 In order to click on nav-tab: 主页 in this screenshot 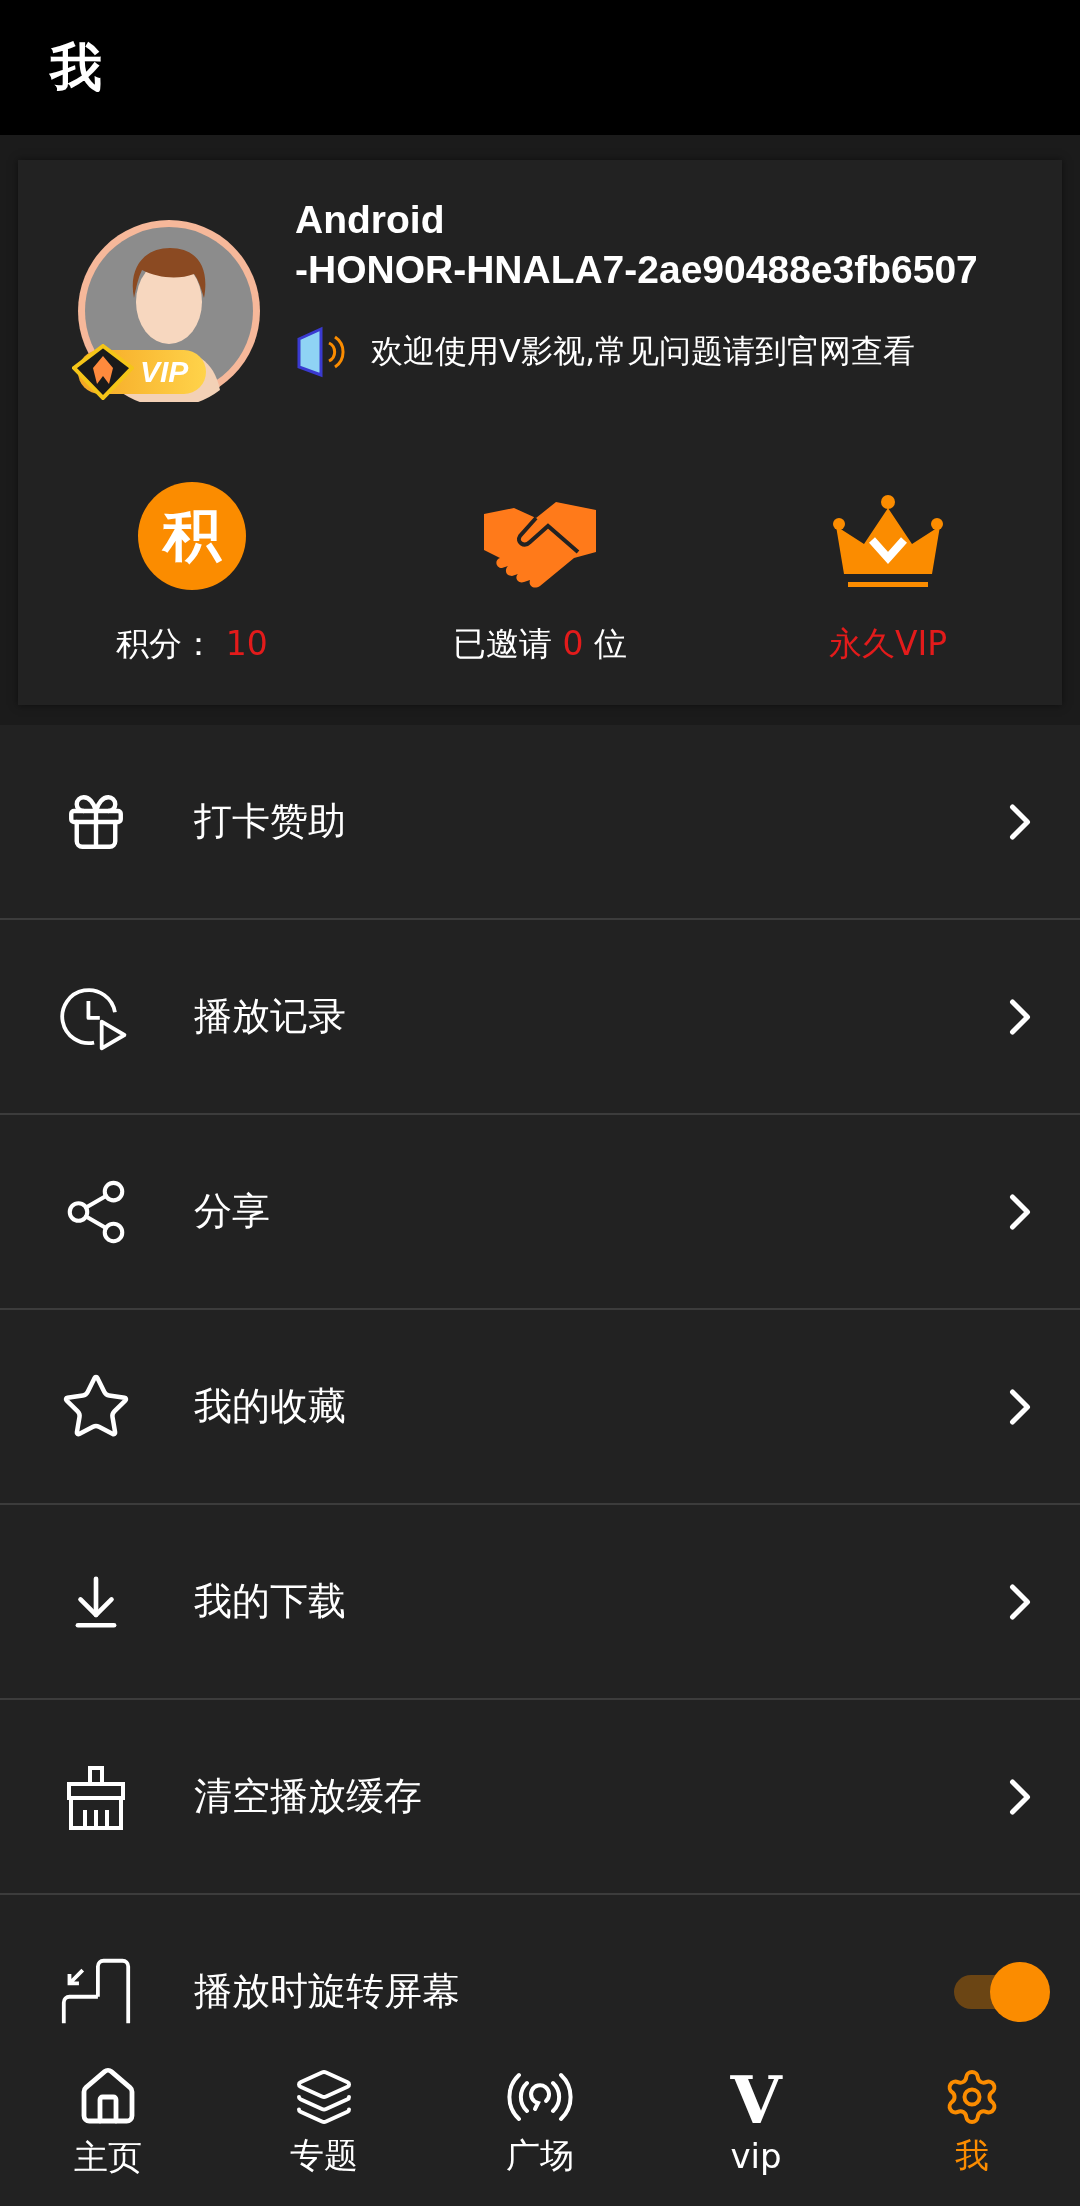, I will do `click(108, 2123)`.